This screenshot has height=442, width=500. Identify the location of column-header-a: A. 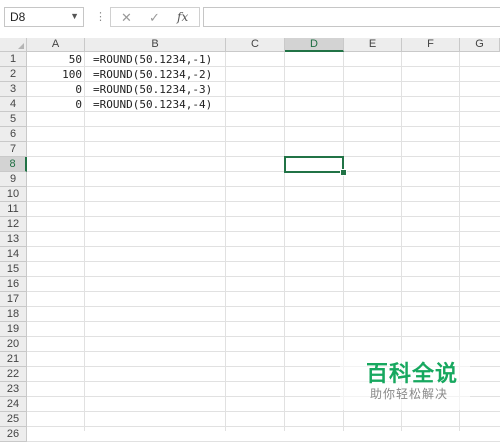
(56, 45).